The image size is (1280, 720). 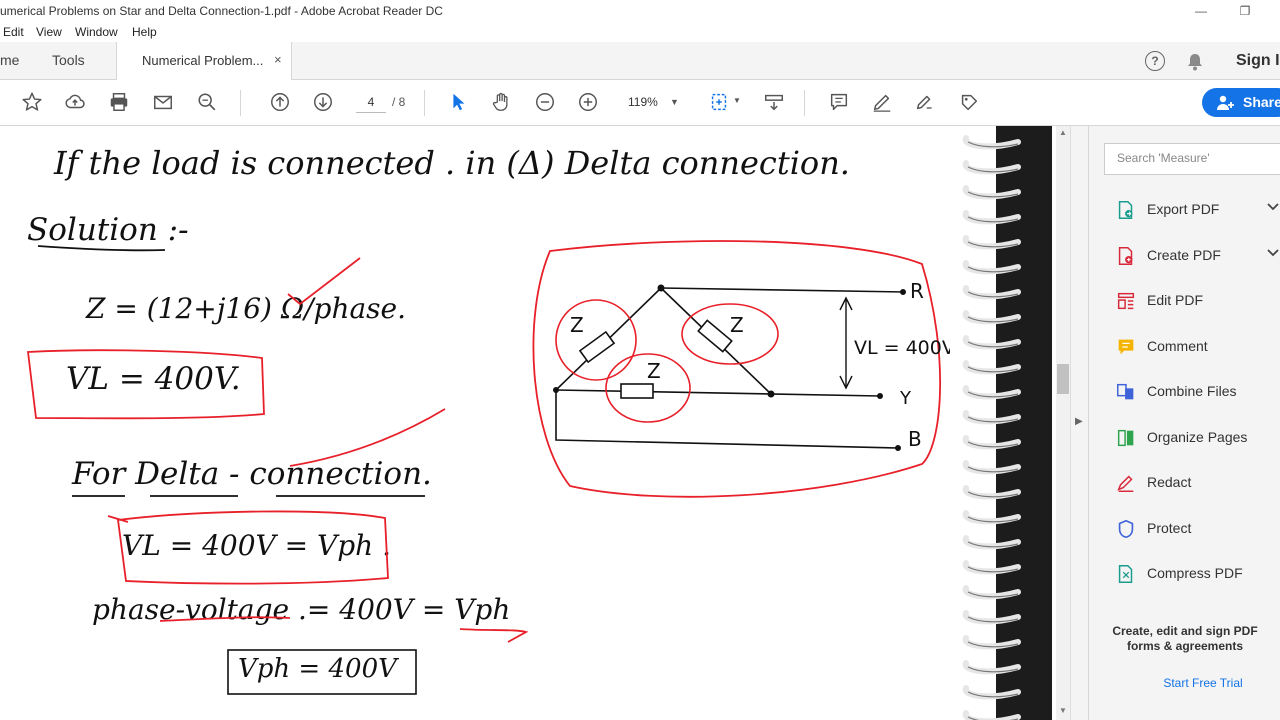 I want to click on delta-circuit-diagram: Z Z Z R Y B VL = 400V, so click(x=741, y=369).